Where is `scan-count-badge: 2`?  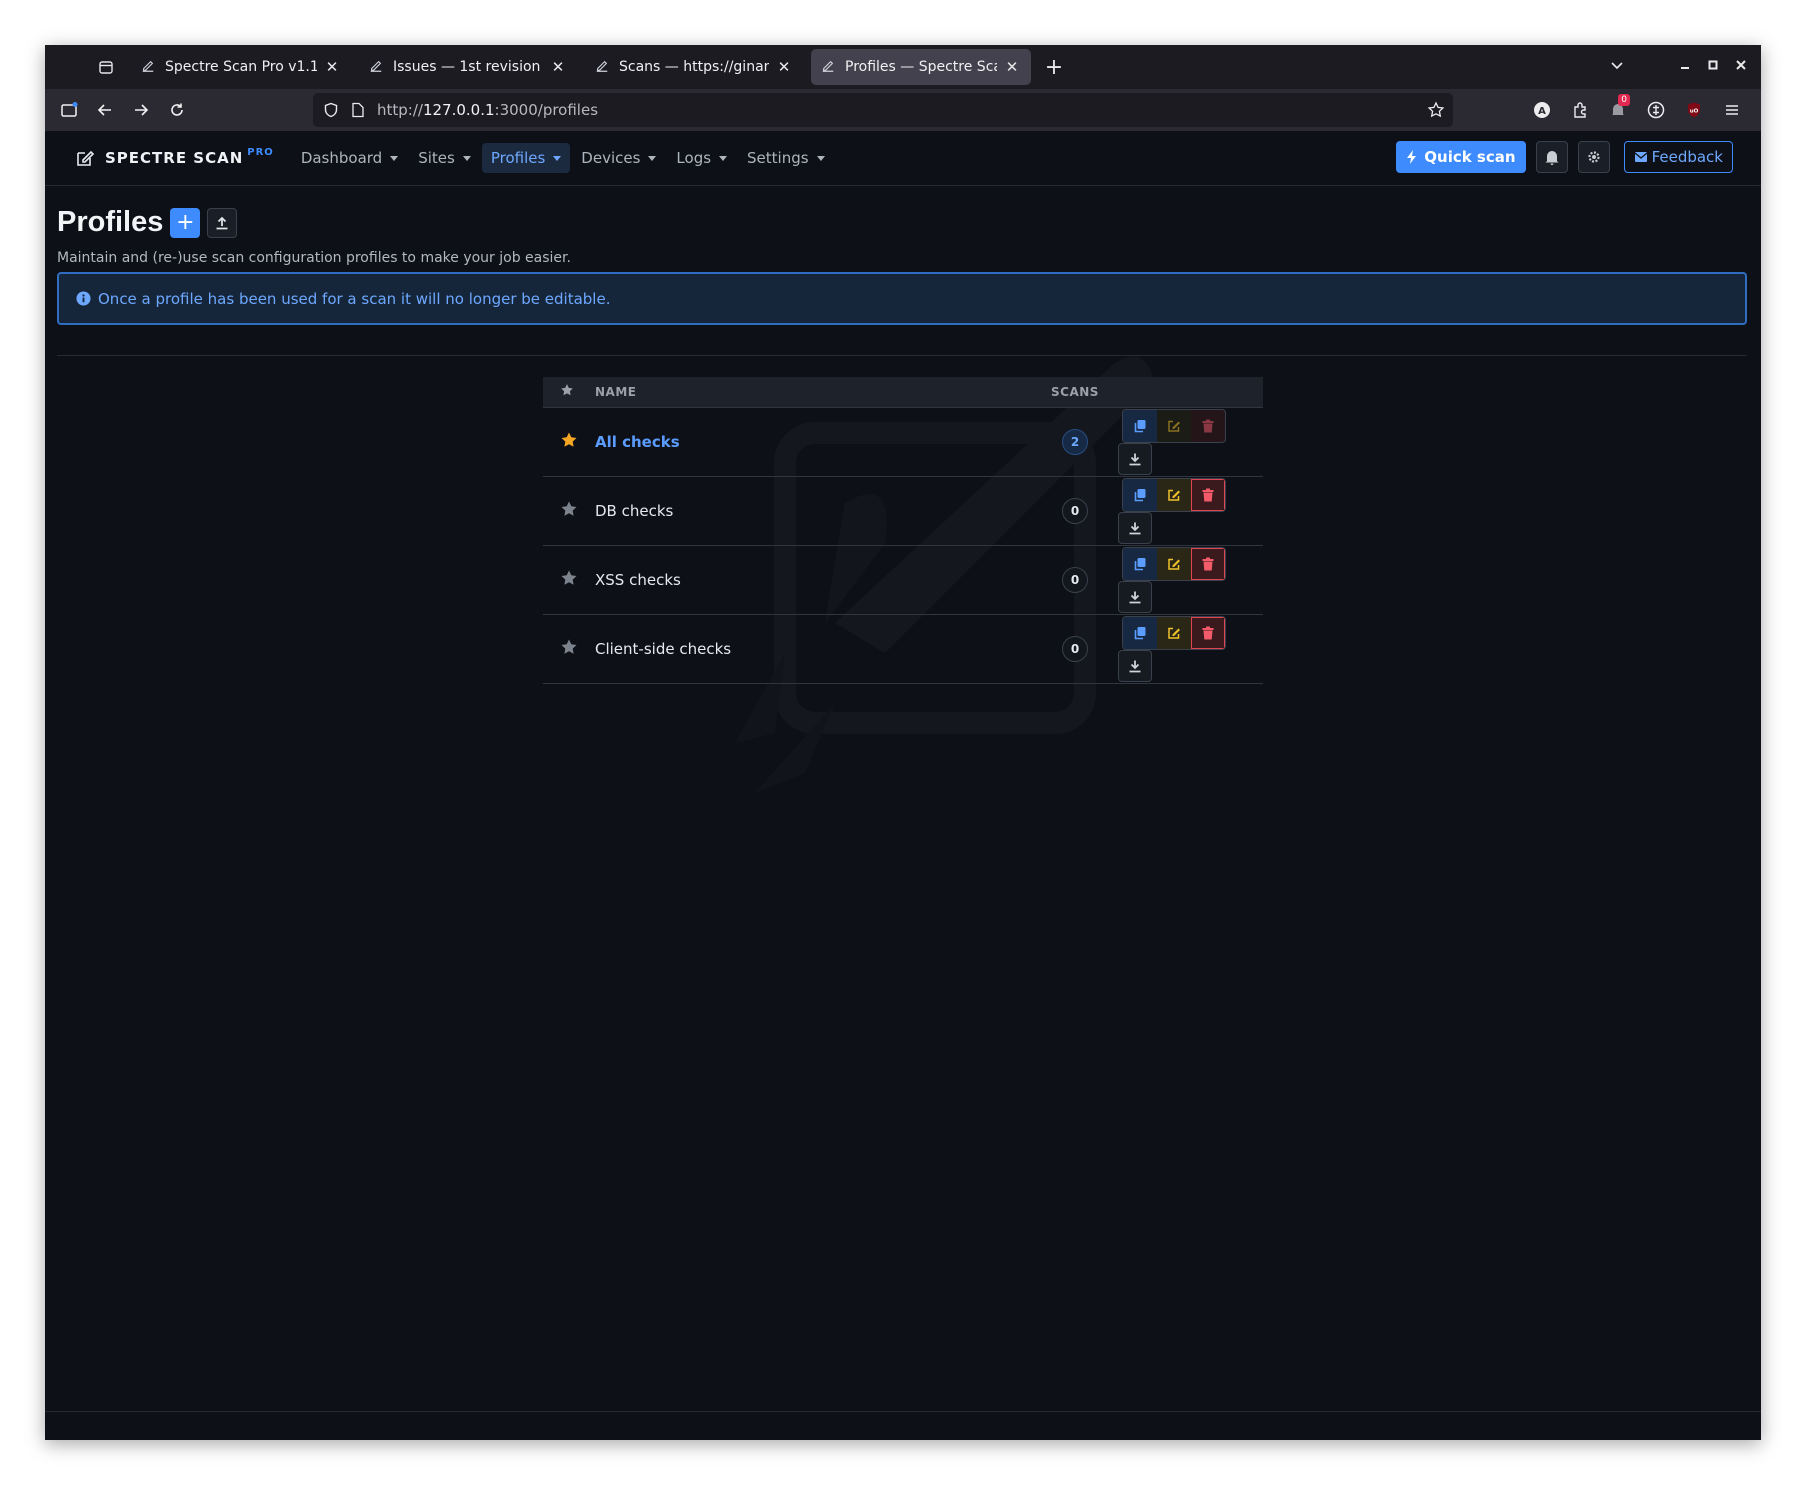 scan-count-badge: 2 is located at coordinates (1075, 442).